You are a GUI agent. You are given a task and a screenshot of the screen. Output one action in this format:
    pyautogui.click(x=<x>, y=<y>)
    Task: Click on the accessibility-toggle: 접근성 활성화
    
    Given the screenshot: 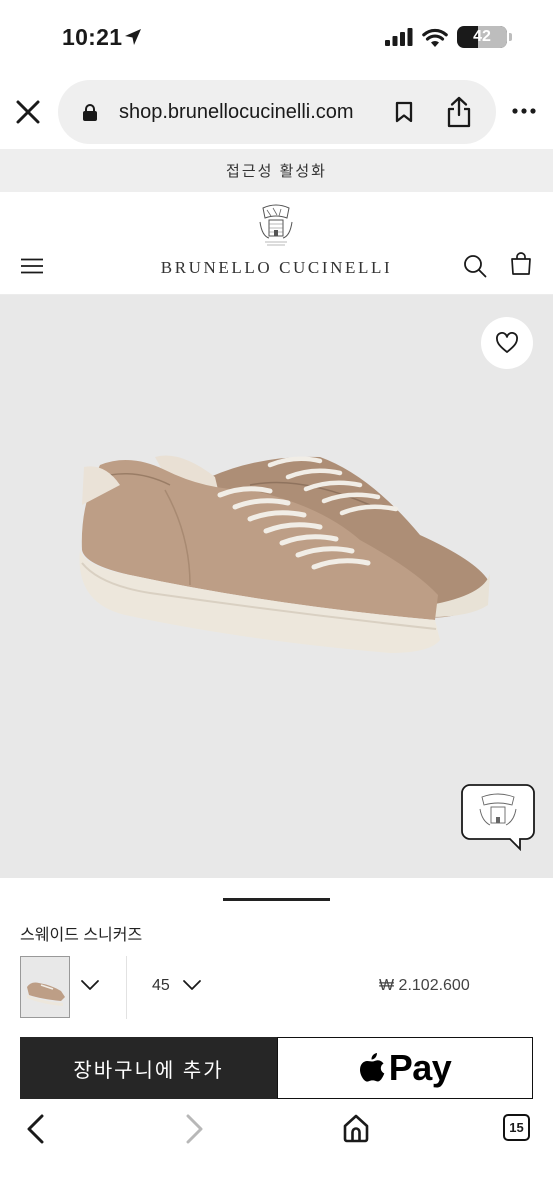 What is the action you would take?
    pyautogui.click(x=276, y=170)
    